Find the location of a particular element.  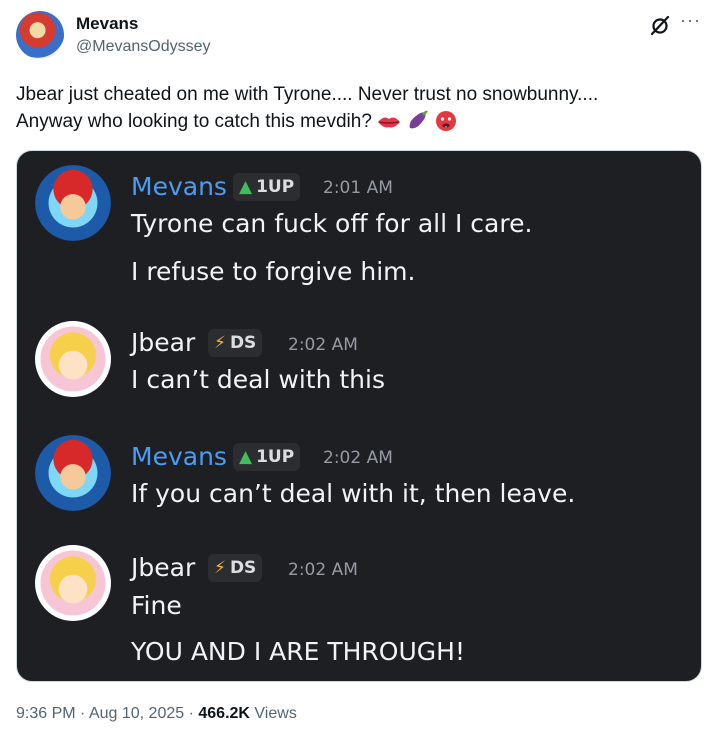

tweet-metadata: 9:36 PM · Aug 10, 2025 · 466.2K Views is located at coordinates (156, 714).